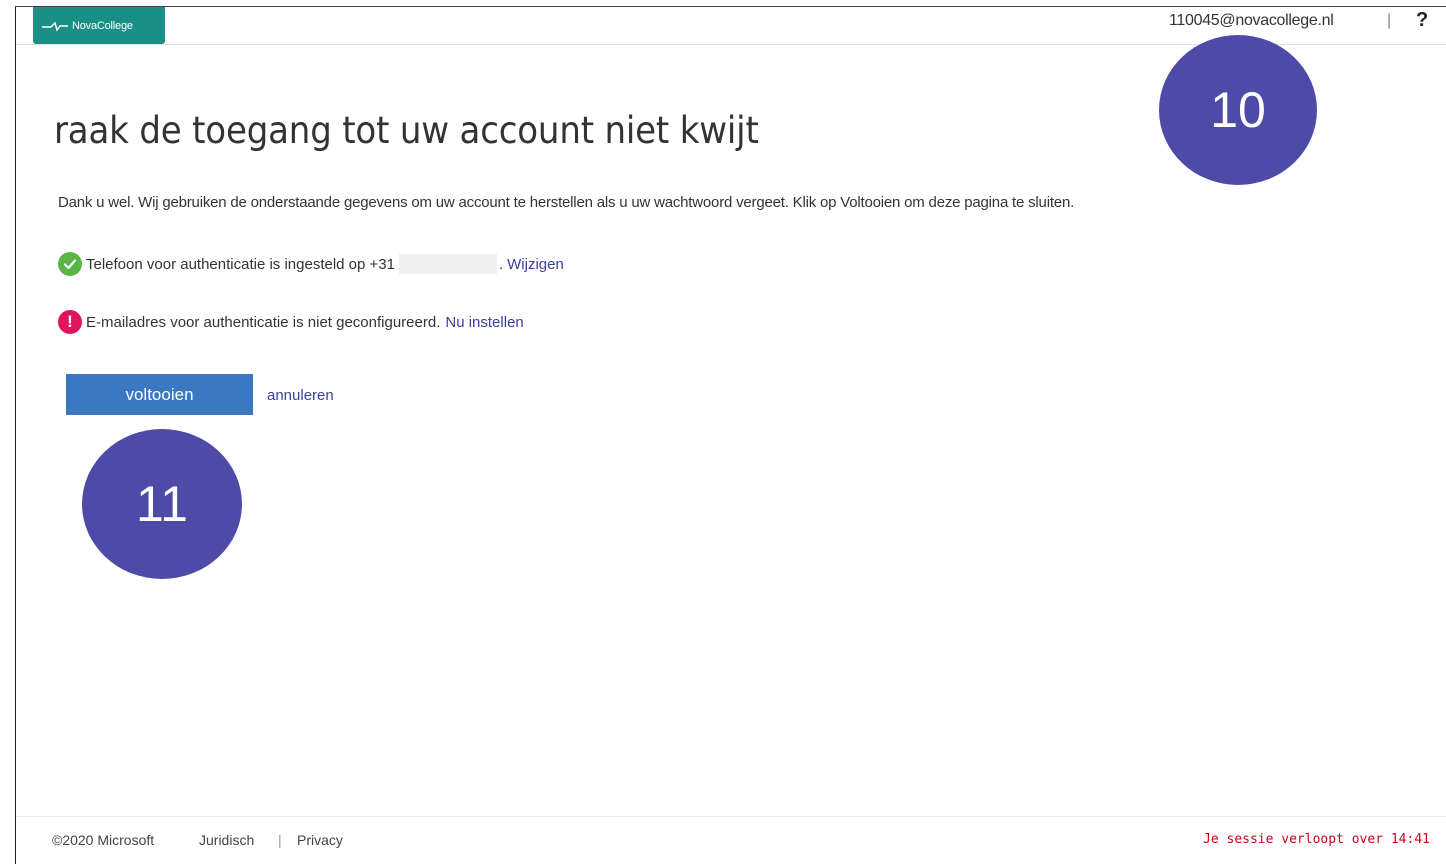 The image size is (1446, 865). Describe the element at coordinates (102, 25) in the screenshot. I see `logo-text: NovaCollege` at that location.